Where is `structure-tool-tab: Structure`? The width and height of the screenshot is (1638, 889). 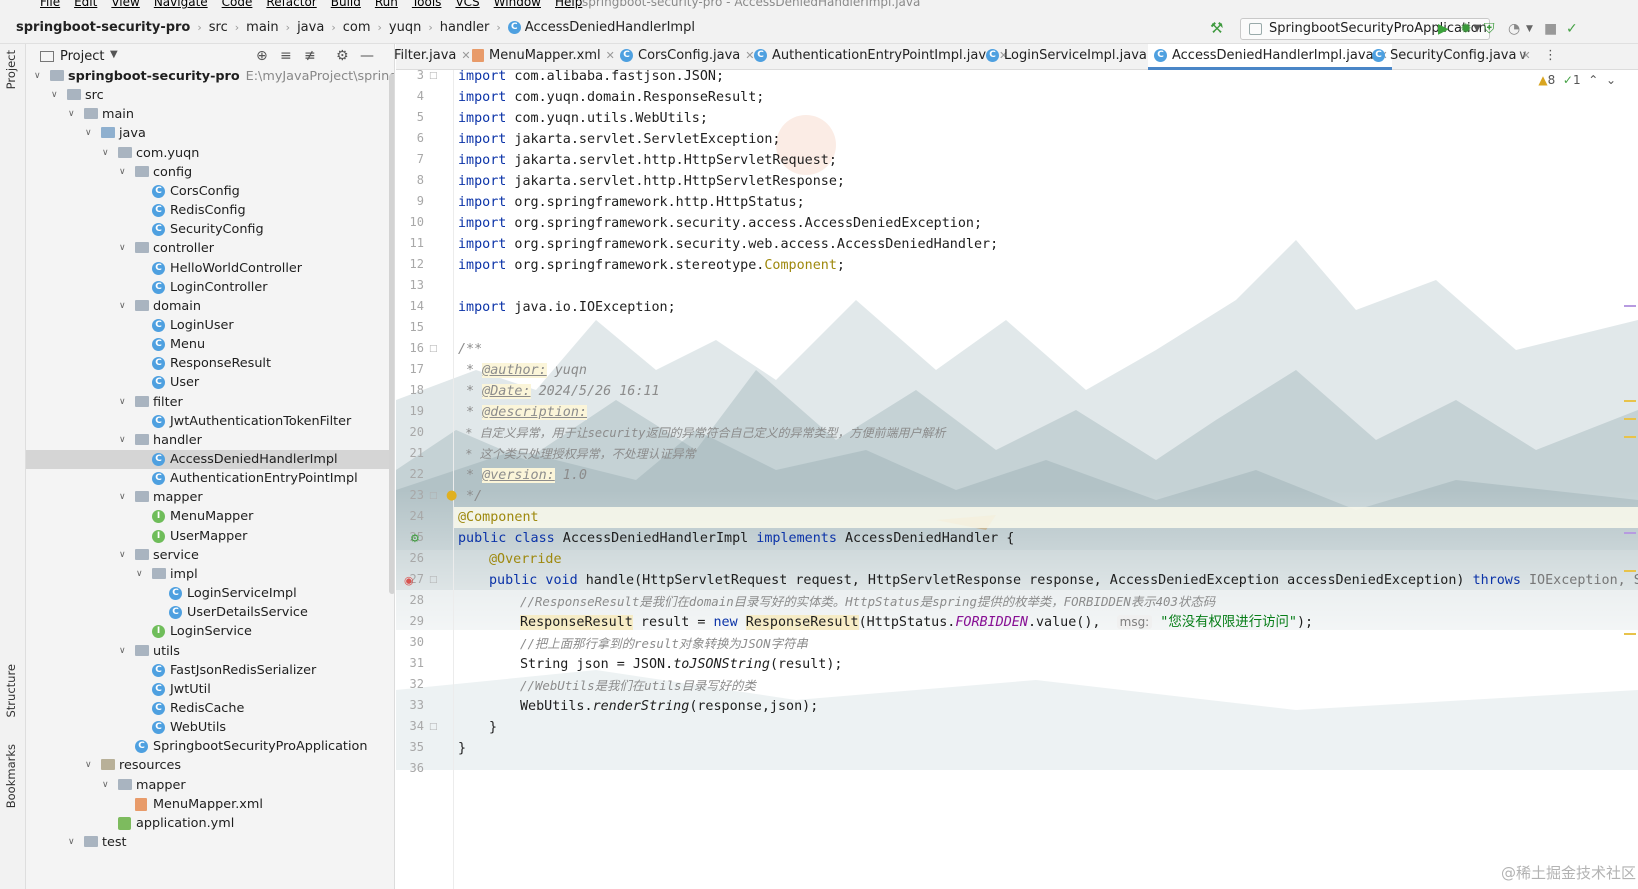
structure-tool-tab: Structure is located at coordinates (11, 691).